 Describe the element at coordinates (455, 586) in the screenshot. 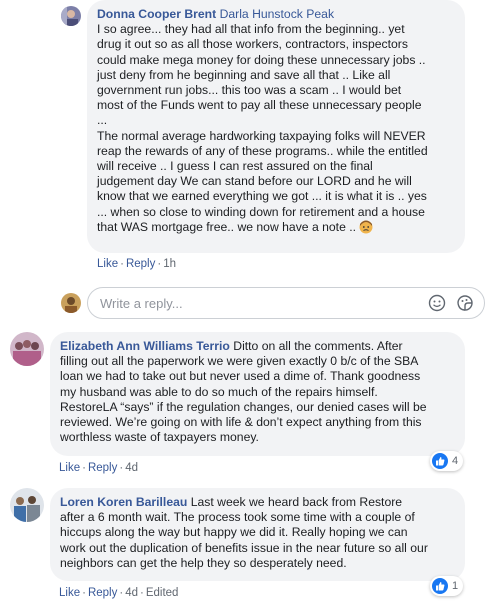

I see `reaction-count: 1` at that location.